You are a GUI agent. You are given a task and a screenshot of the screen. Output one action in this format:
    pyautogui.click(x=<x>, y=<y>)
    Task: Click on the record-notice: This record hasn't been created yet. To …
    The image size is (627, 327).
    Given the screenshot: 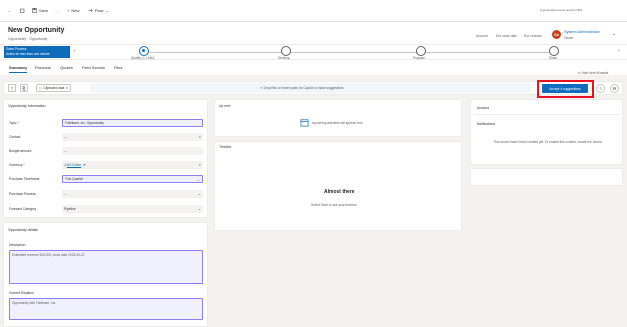 What is the action you would take?
    pyautogui.click(x=548, y=142)
    